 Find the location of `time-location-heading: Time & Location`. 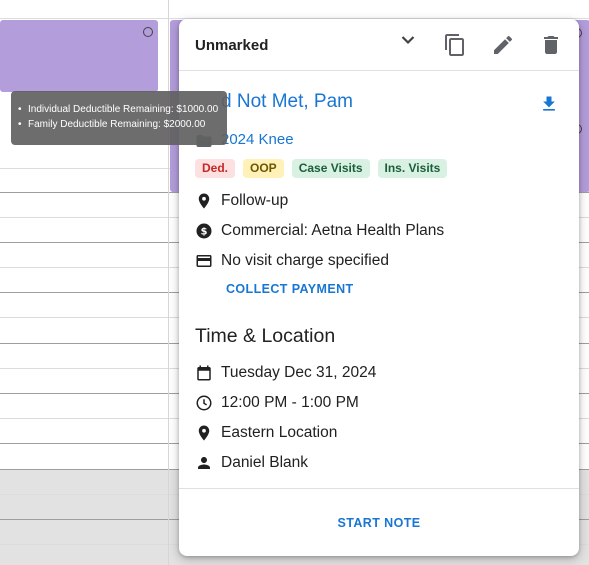

time-location-heading: Time & Location is located at coordinates (265, 336).